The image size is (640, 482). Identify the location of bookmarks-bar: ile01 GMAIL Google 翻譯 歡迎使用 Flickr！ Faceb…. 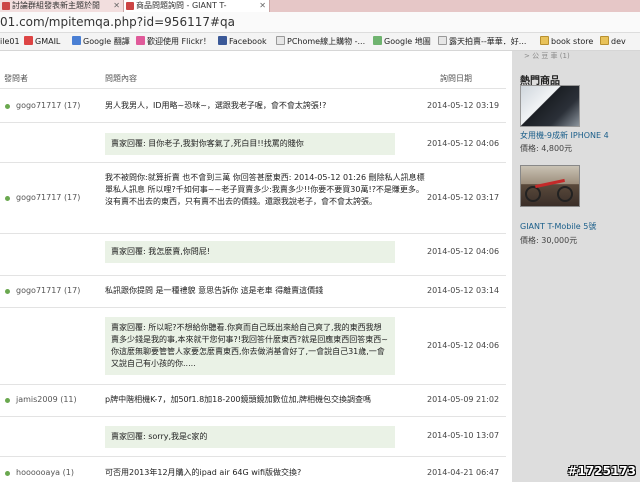
(320, 42).